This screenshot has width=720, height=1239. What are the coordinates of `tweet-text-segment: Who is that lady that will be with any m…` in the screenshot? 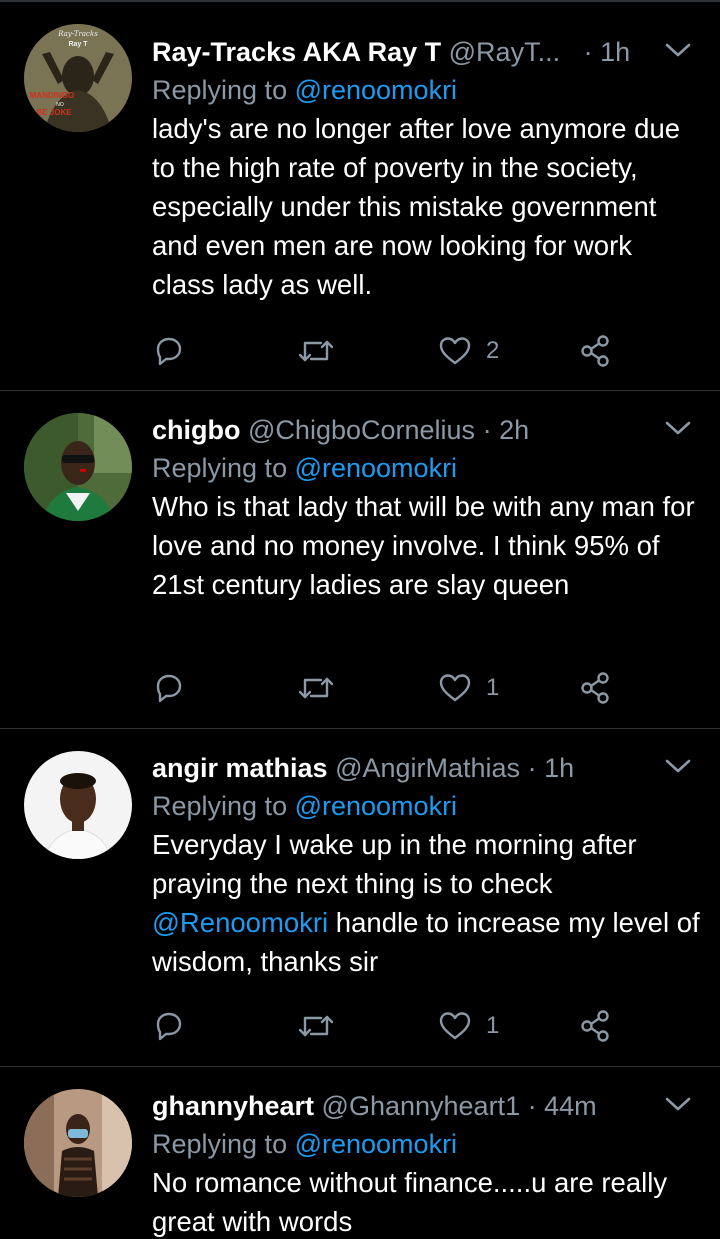 It's located at (423, 545).